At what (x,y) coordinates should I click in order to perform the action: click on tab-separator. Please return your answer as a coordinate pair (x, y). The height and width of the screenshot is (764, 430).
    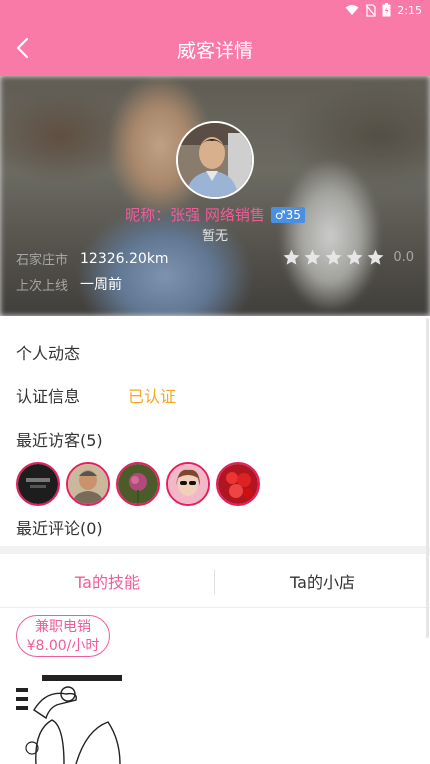
    Looking at the image, I should click on (214, 582).